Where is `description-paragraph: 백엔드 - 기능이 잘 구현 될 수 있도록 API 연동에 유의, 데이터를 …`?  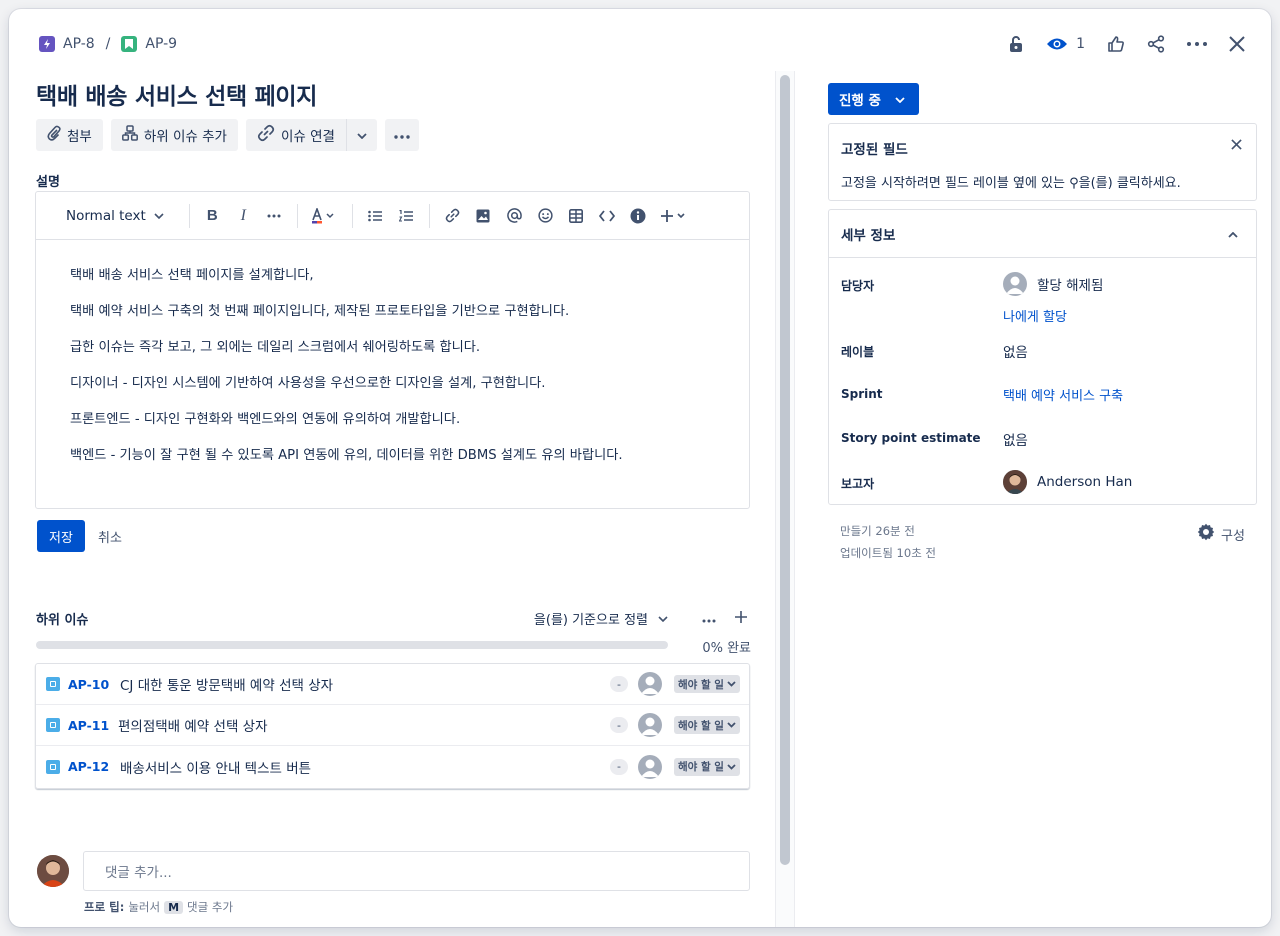 description-paragraph: 백엔드 - 기능이 잘 구현 될 수 있도록 API 연동에 유의, 데이터를 … is located at coordinates (346, 455).